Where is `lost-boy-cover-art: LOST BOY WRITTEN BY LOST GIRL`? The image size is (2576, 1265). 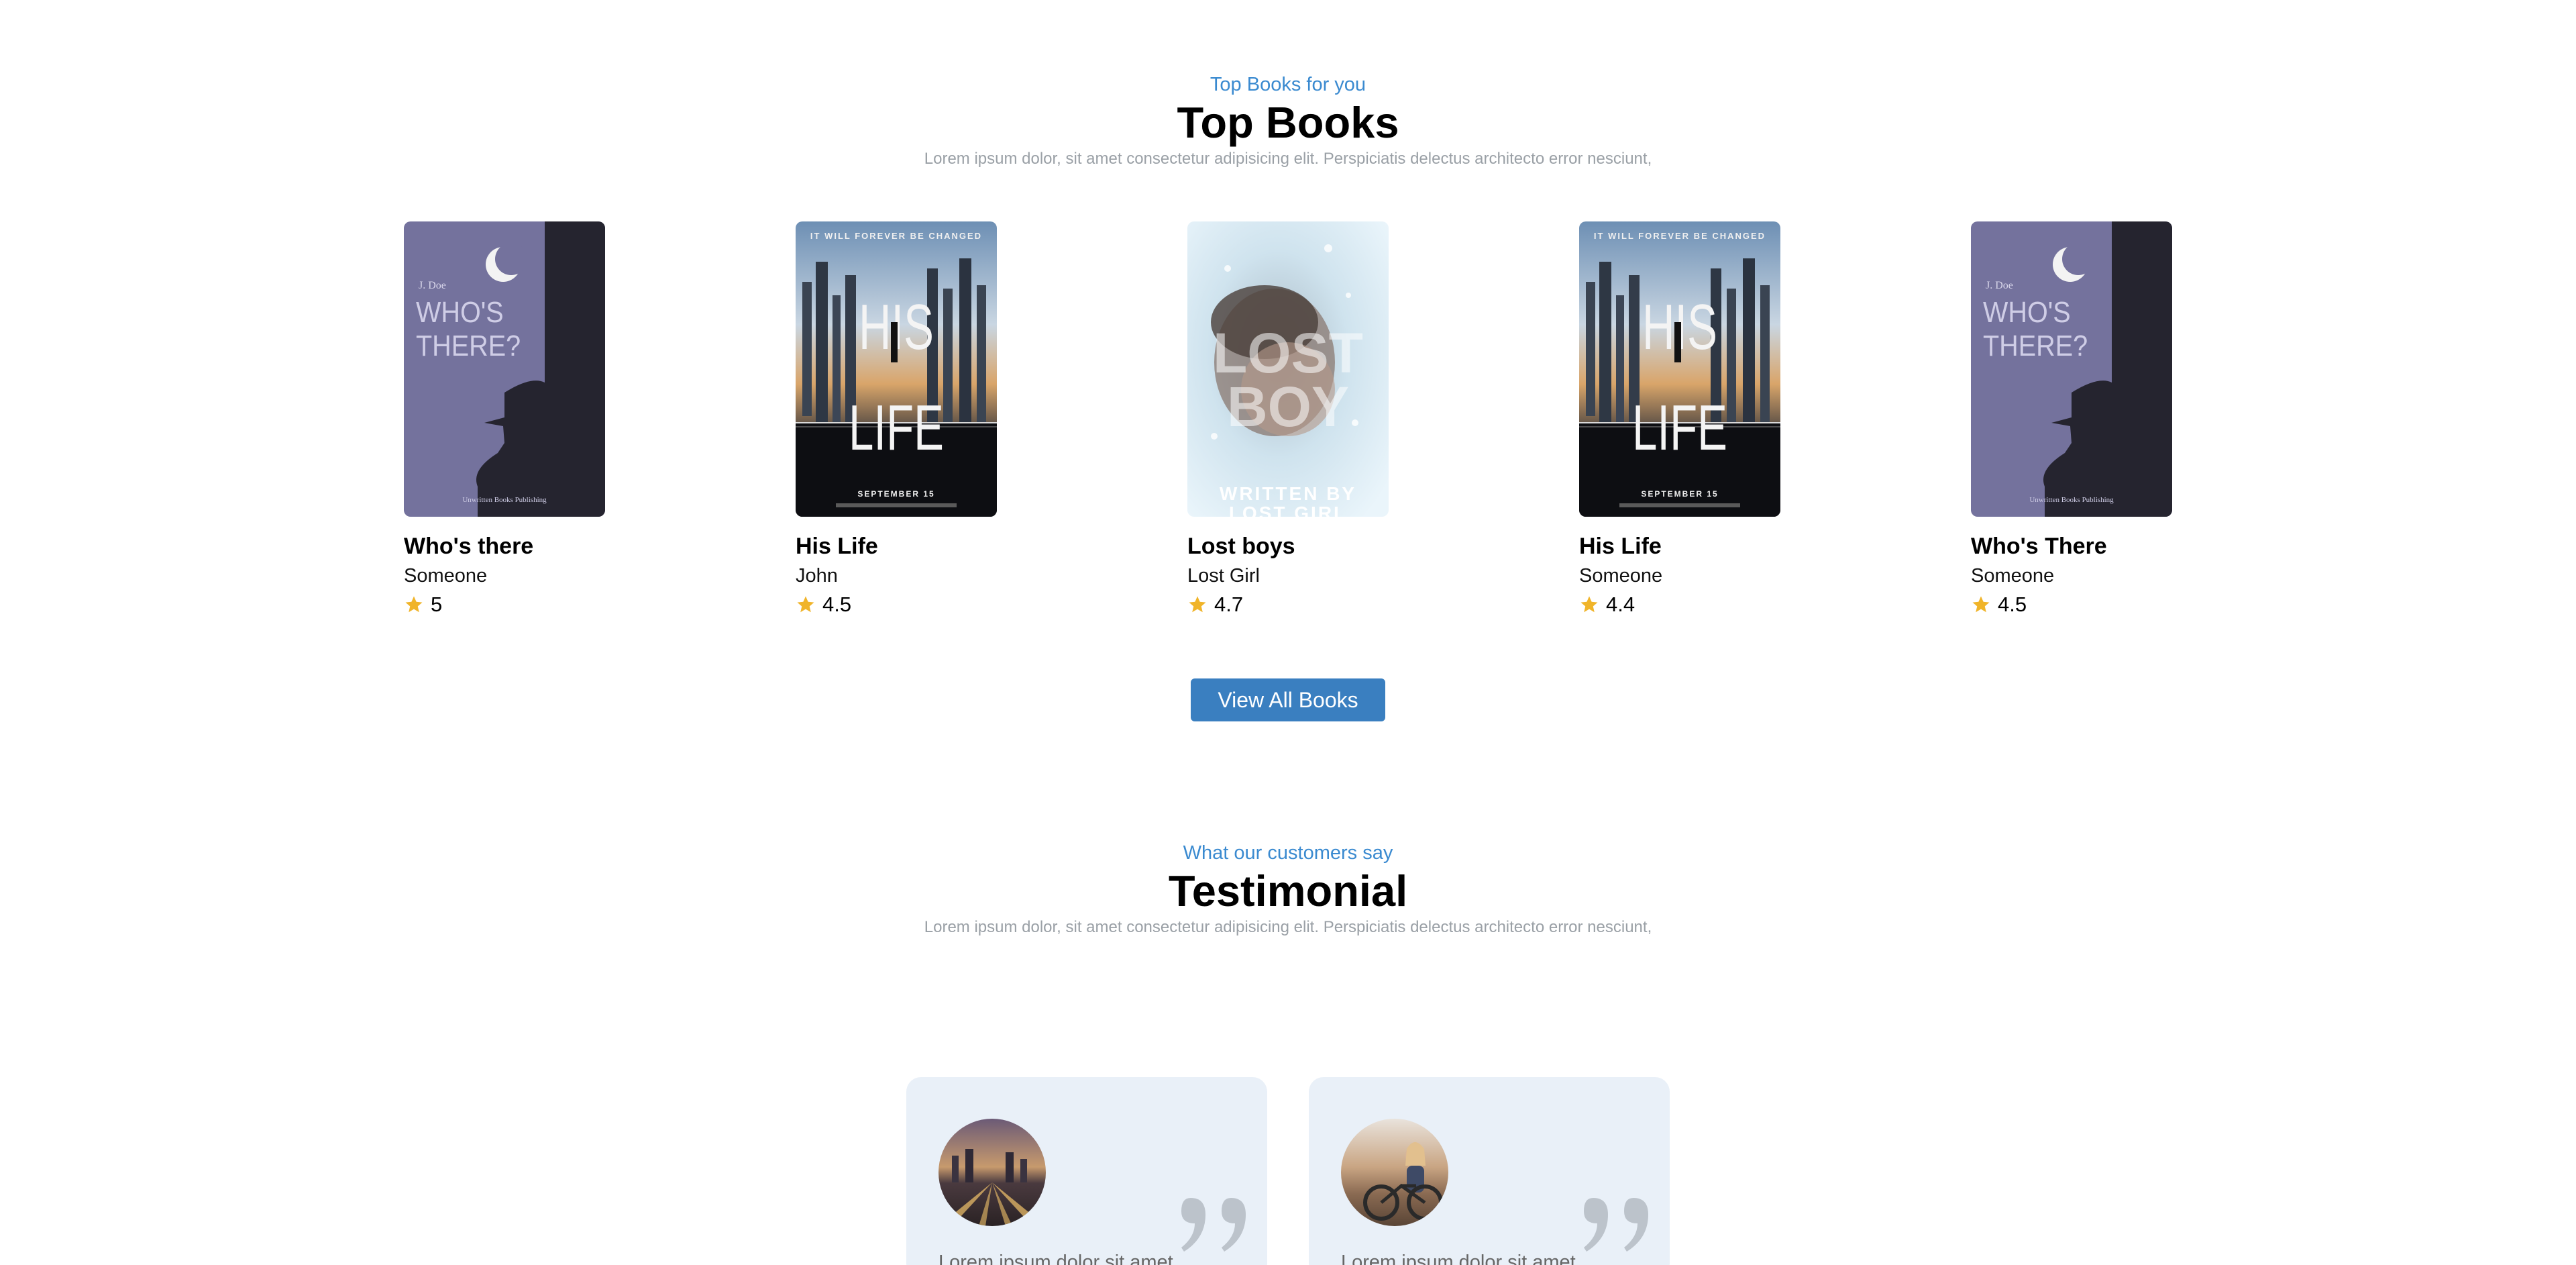
lost-boy-cover-art: LOST BOY WRITTEN BY LOST GIRL is located at coordinates (1288, 369).